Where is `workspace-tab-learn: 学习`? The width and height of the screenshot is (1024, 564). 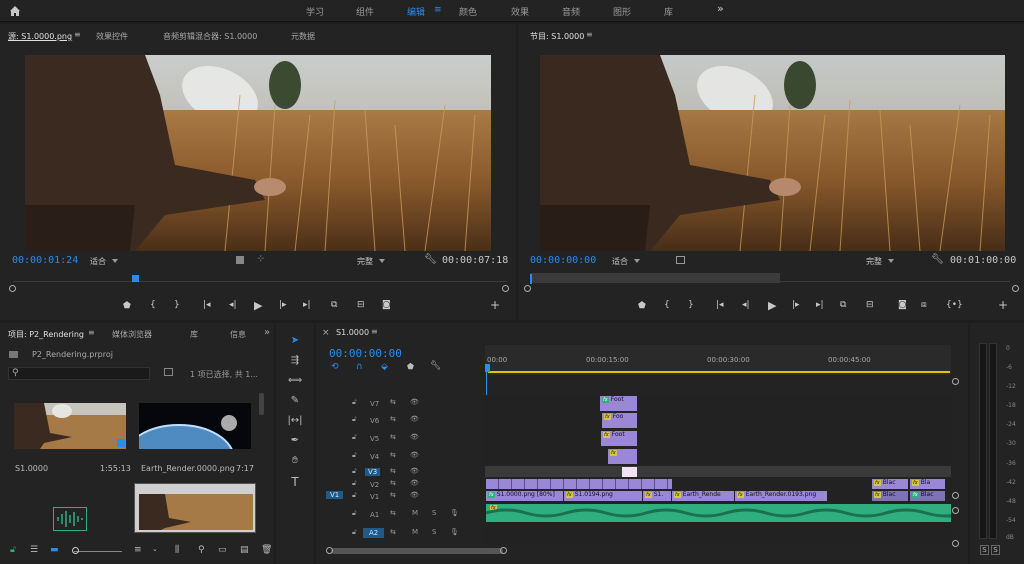 workspace-tab-learn: 学习 is located at coordinates (315, 11).